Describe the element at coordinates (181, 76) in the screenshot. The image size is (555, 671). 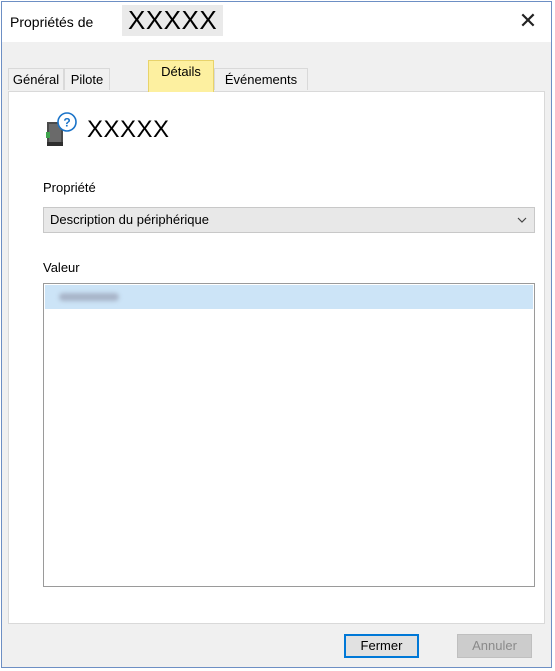
I see `tab-details: Détails` at that location.